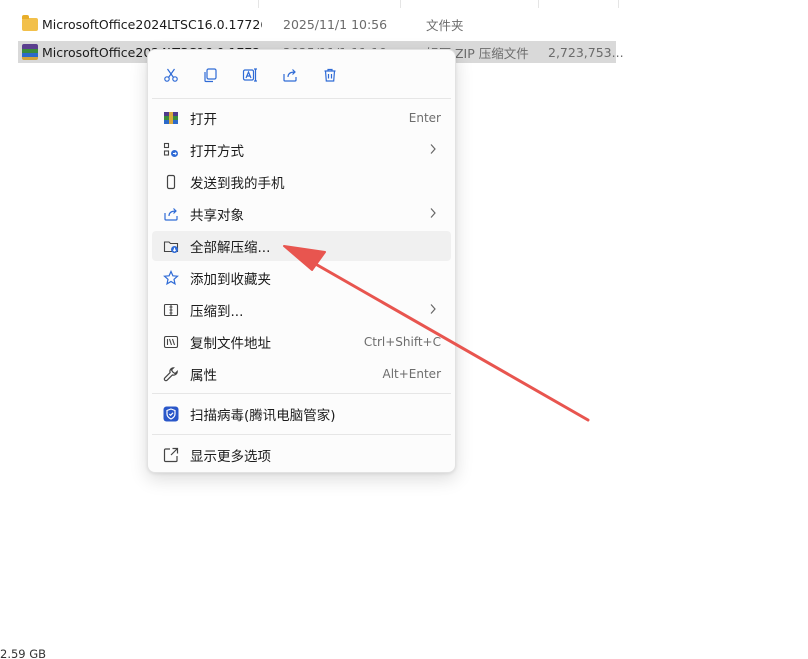  What do you see at coordinates (436, 333) in the screenshot?
I see `annotation-arrow` at bounding box center [436, 333].